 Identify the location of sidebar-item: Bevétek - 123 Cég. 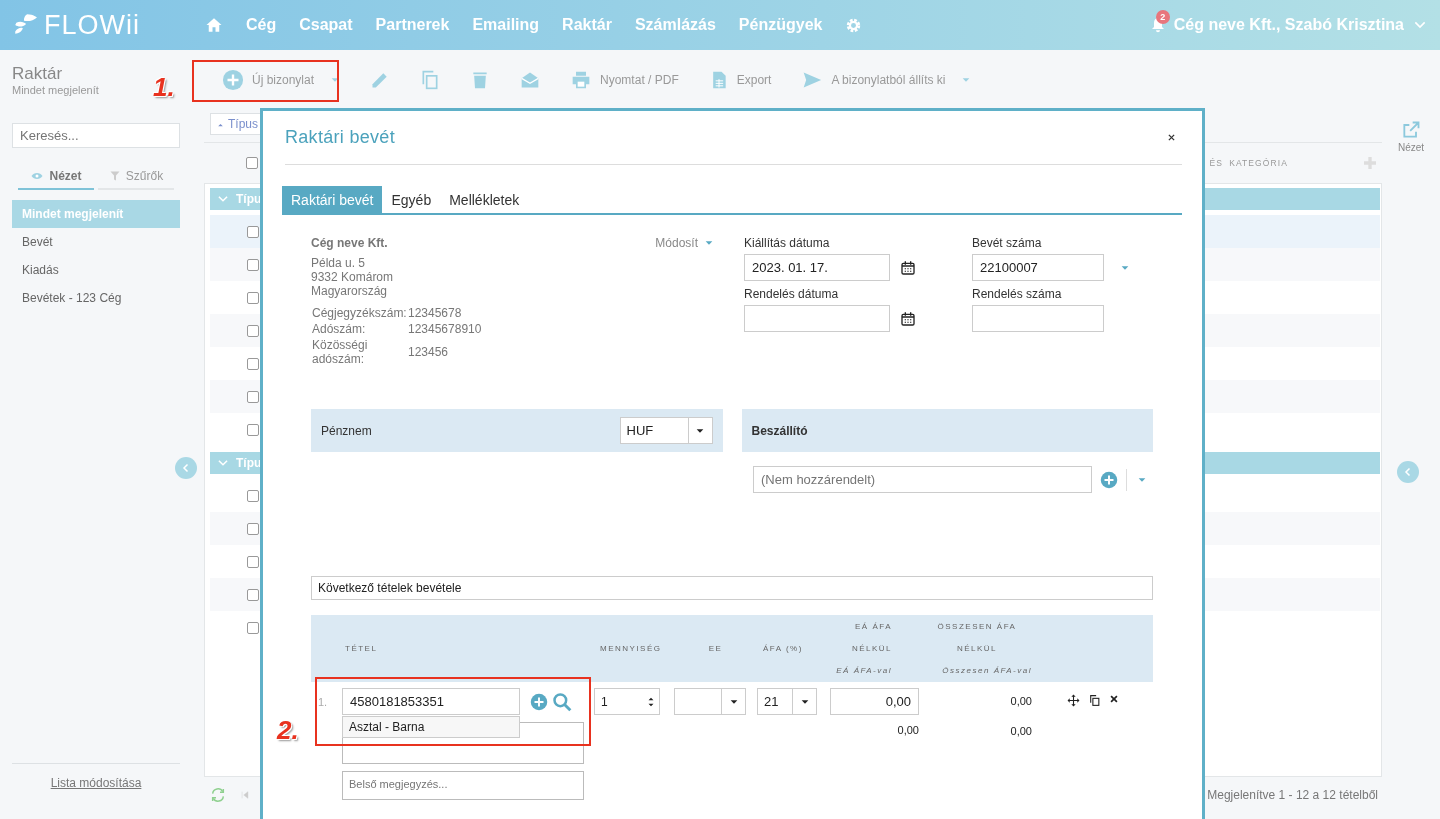
(96, 298).